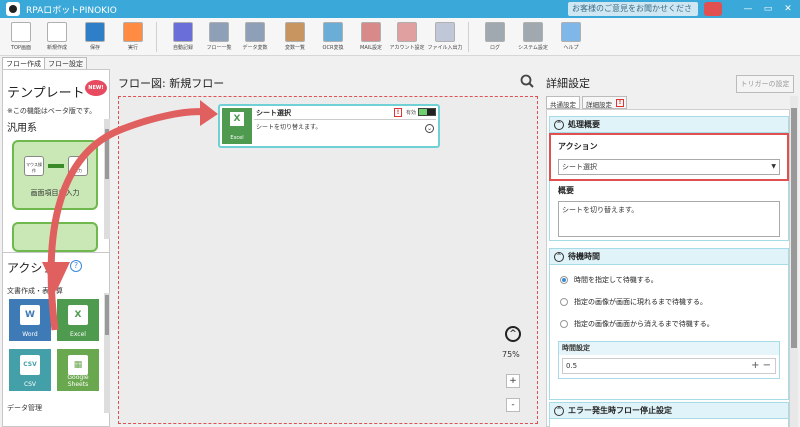 The height and width of the screenshot is (427, 800). I want to click on zoom-out-button: -, so click(513, 405).